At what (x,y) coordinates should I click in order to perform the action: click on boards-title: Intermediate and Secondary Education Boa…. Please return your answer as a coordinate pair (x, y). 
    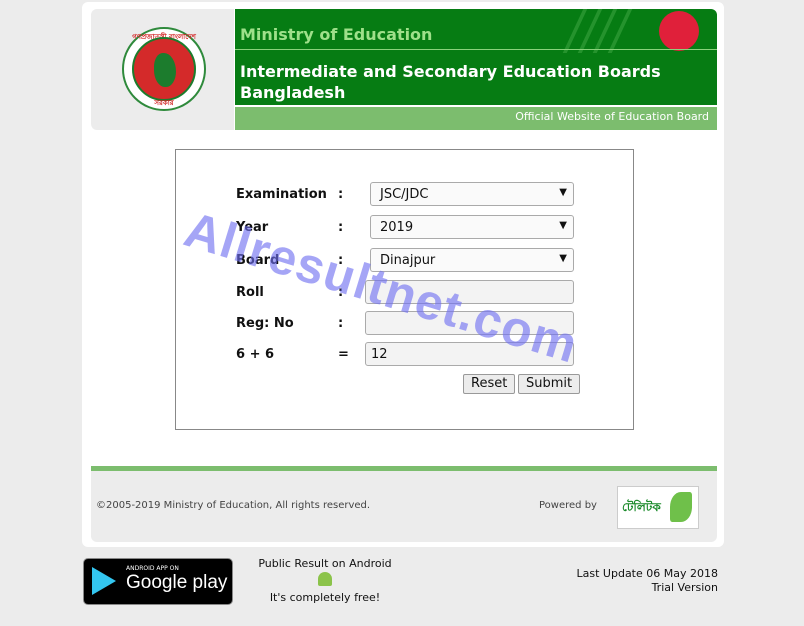
    Looking at the image, I should click on (450, 82).